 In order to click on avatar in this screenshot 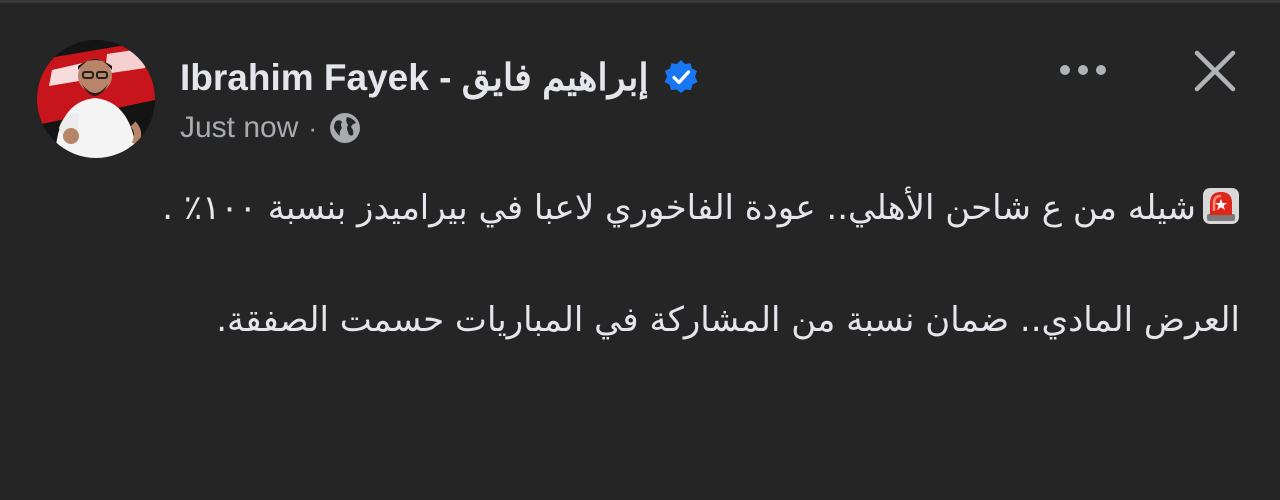, I will do `click(96, 99)`.